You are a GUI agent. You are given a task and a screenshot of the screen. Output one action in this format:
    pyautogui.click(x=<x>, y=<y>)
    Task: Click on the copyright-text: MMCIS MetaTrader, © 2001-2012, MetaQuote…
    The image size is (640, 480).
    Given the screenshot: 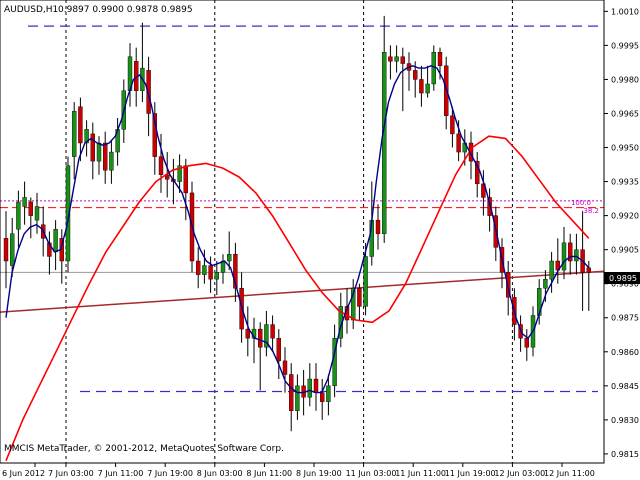 What is the action you would take?
    pyautogui.click(x=144, y=449)
    